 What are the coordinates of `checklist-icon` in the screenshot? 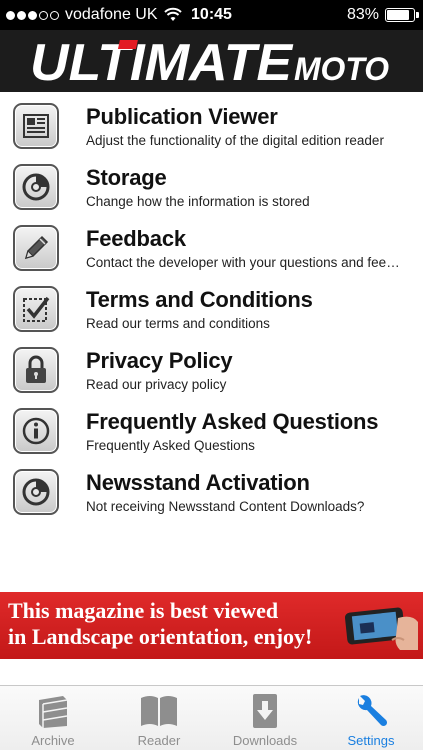 It's located at (36, 309).